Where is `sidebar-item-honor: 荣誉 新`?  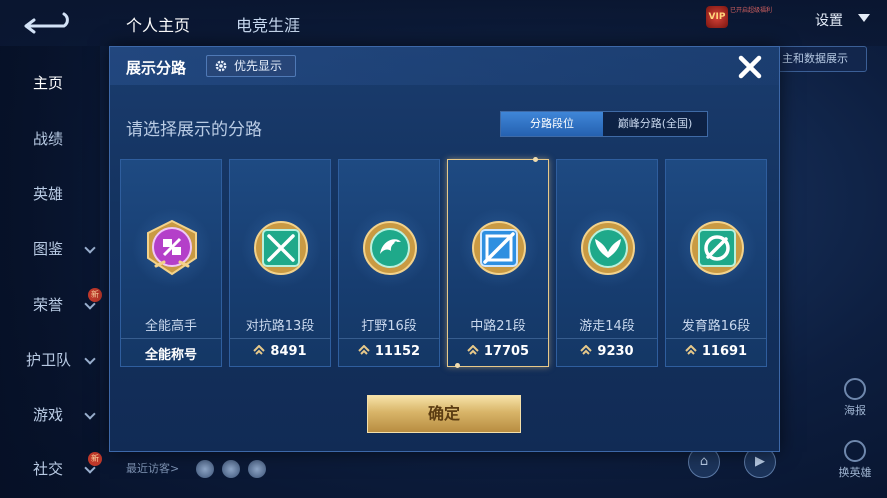 sidebar-item-honor: 荣誉 新 is located at coordinates (51, 304).